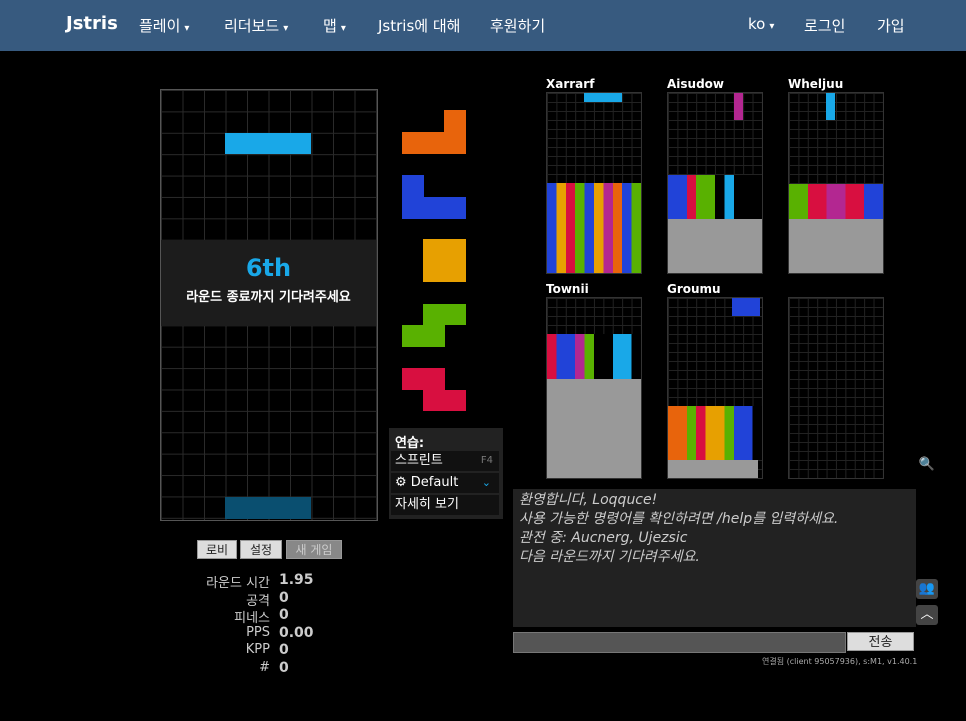  I want to click on next-queue, so click(434, 260).